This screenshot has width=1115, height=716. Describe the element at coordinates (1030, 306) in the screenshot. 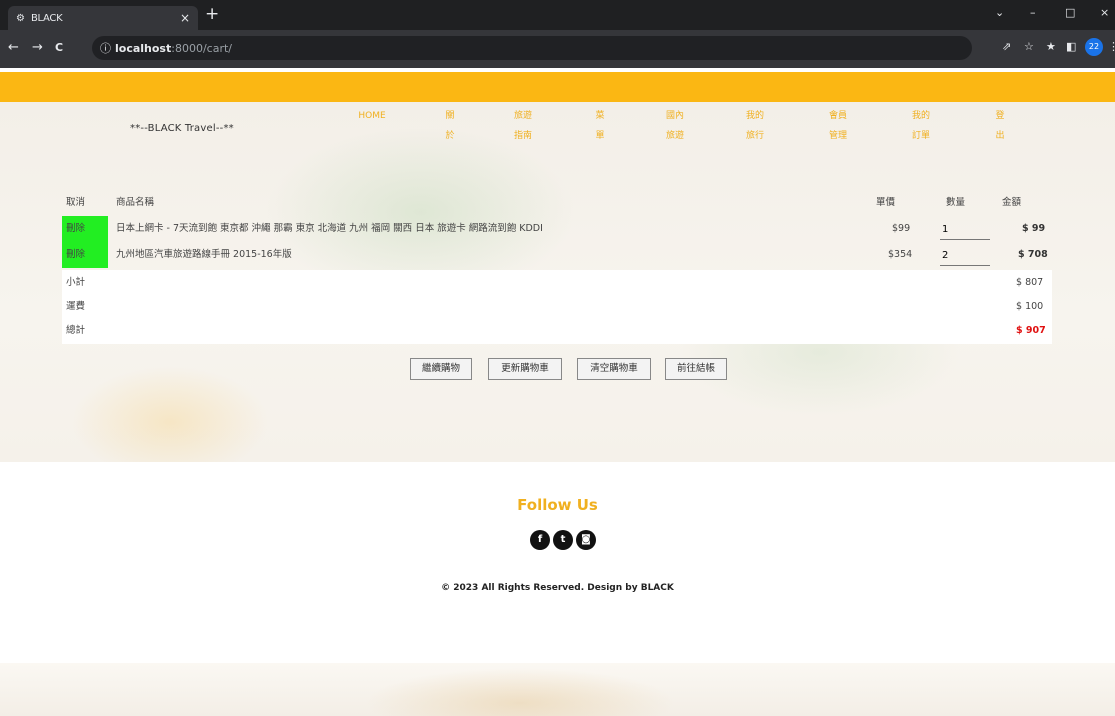

I see `shipping-value: $ 100` at that location.